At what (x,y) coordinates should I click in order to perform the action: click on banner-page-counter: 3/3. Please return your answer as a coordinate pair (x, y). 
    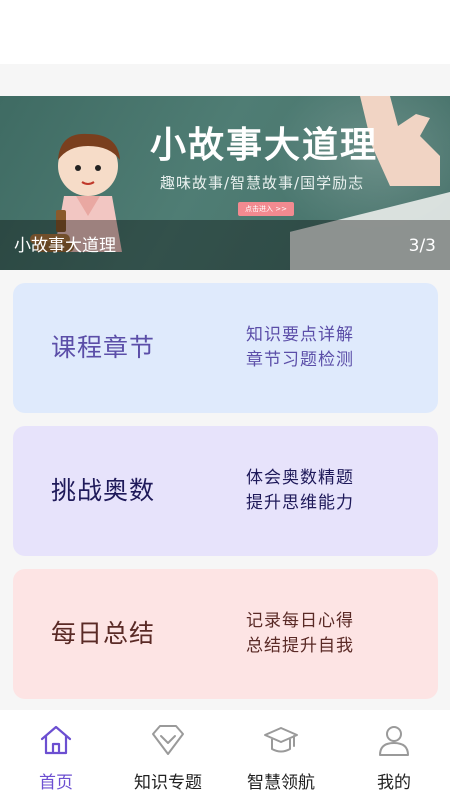
    Looking at the image, I should click on (422, 246).